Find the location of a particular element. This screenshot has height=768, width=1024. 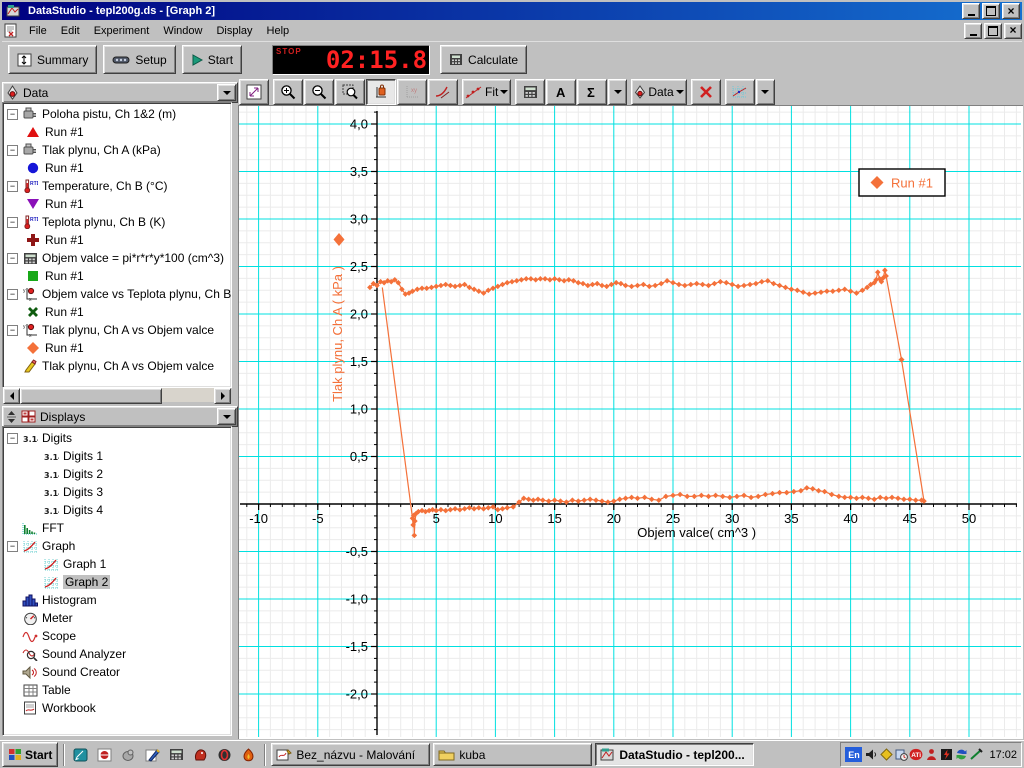

calculate-button: Calculate is located at coordinates (484, 59).